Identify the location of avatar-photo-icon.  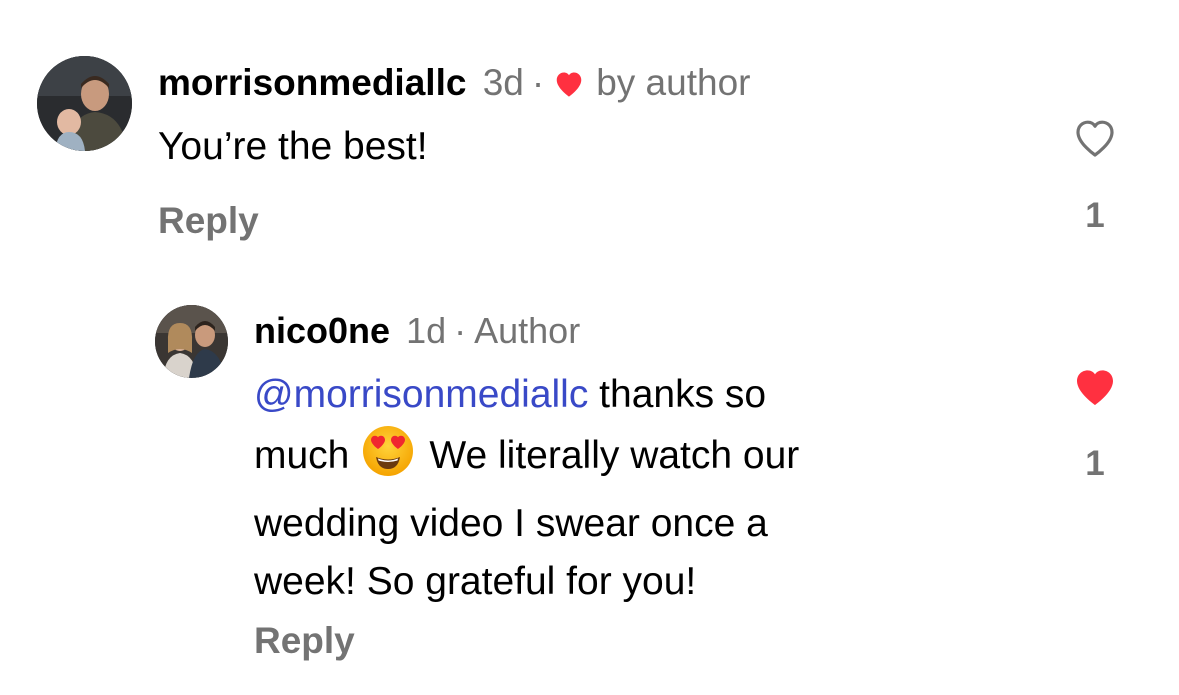
(191, 341).